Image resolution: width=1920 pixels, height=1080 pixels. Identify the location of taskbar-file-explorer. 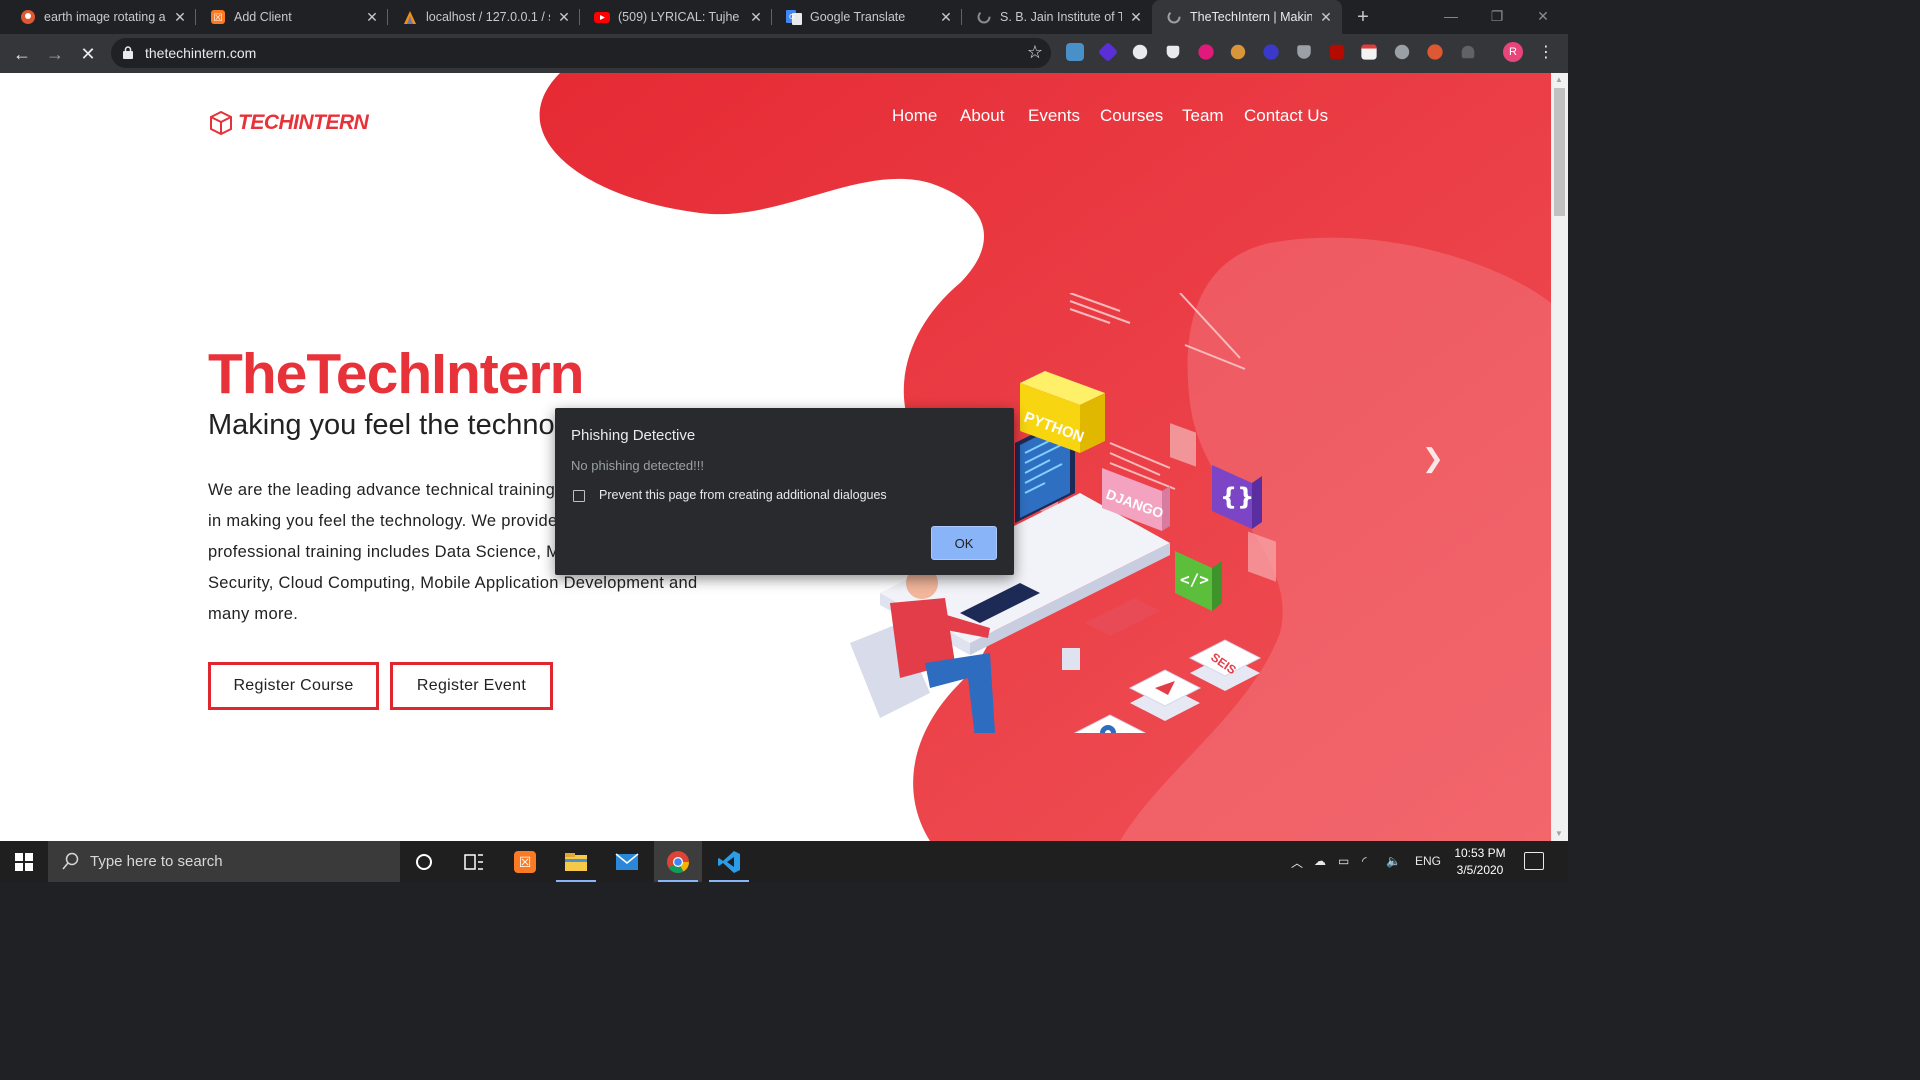
(576, 861).